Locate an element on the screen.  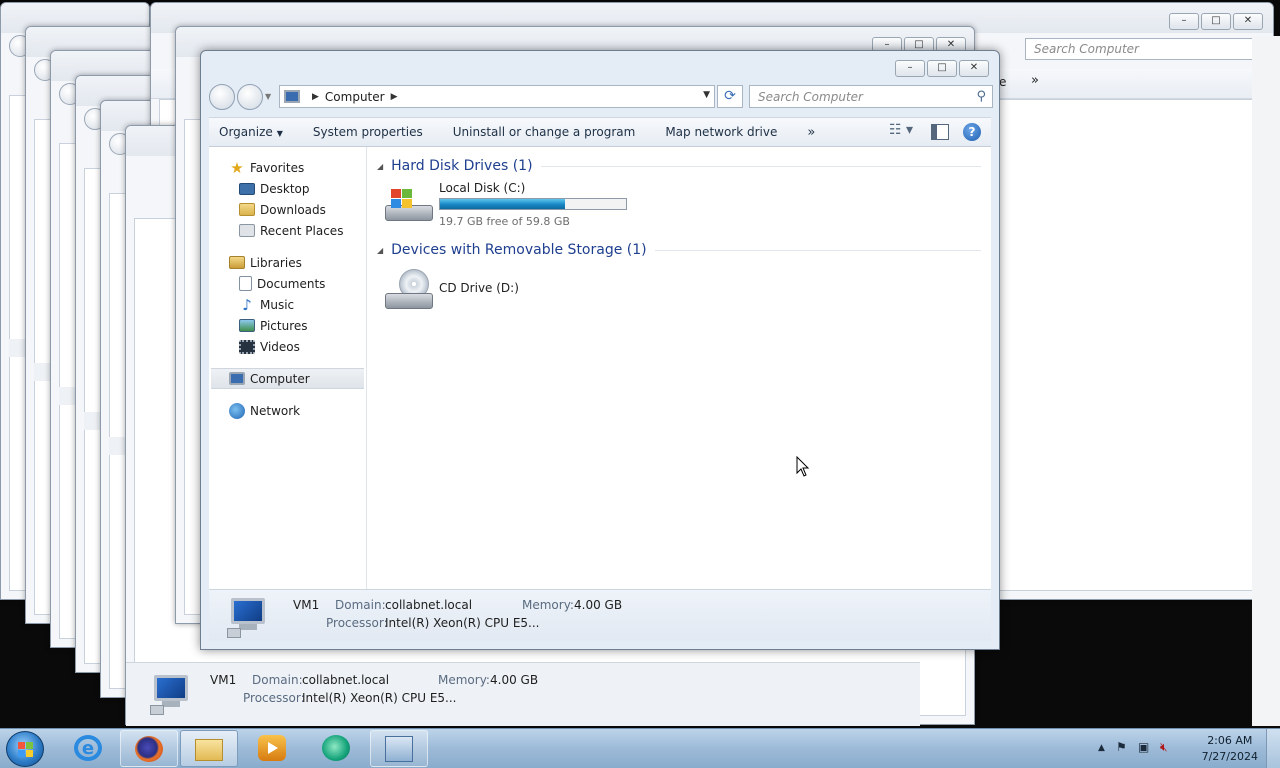
sidebar-item-libraries: Libraries is located at coordinates (287, 262).